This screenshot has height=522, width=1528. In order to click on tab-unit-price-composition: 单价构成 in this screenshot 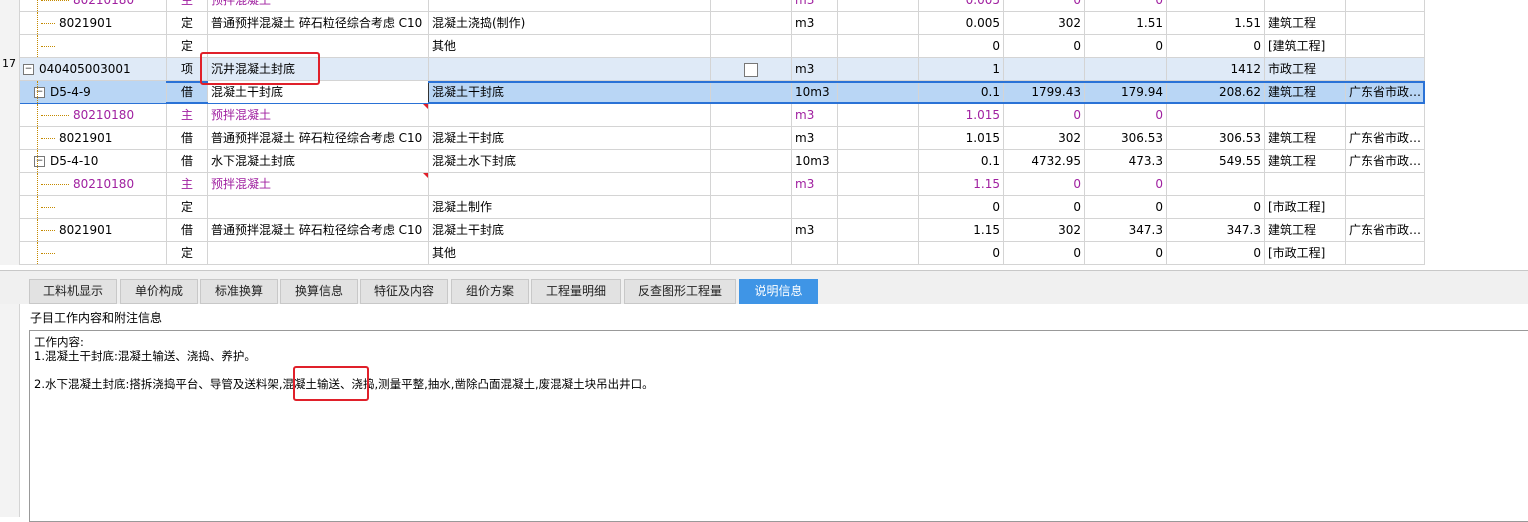, I will do `click(159, 291)`.